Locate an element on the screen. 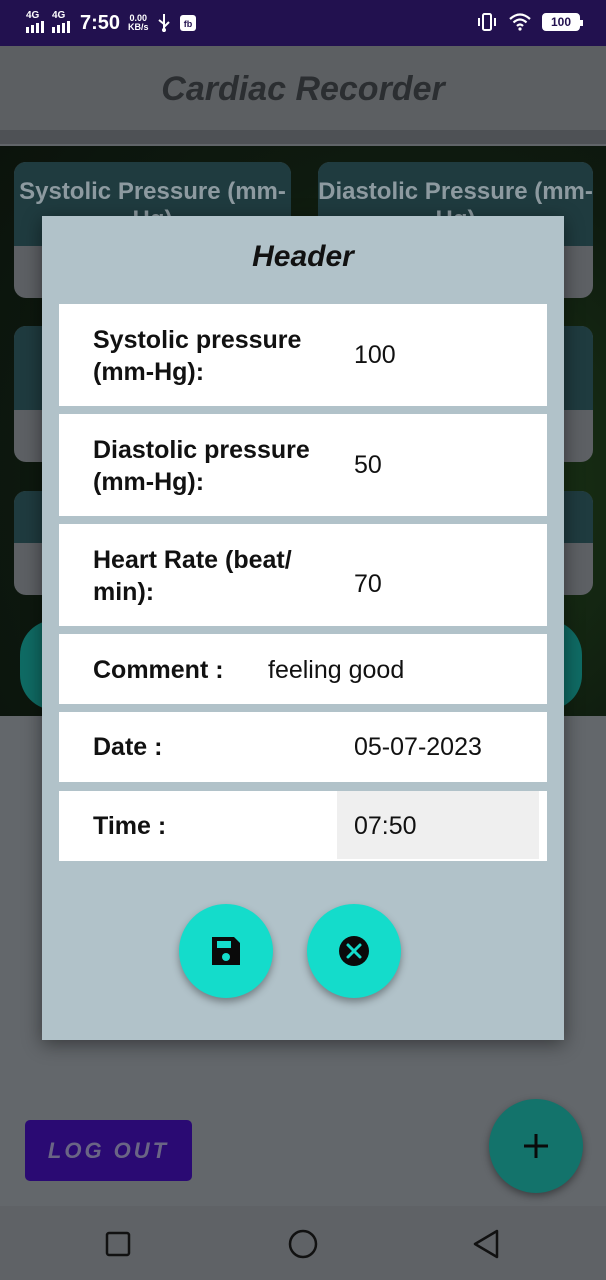 This screenshot has height=1280, width=606. diastolic-label: Diastolic pressure (mm-Hg): is located at coordinates (201, 466).